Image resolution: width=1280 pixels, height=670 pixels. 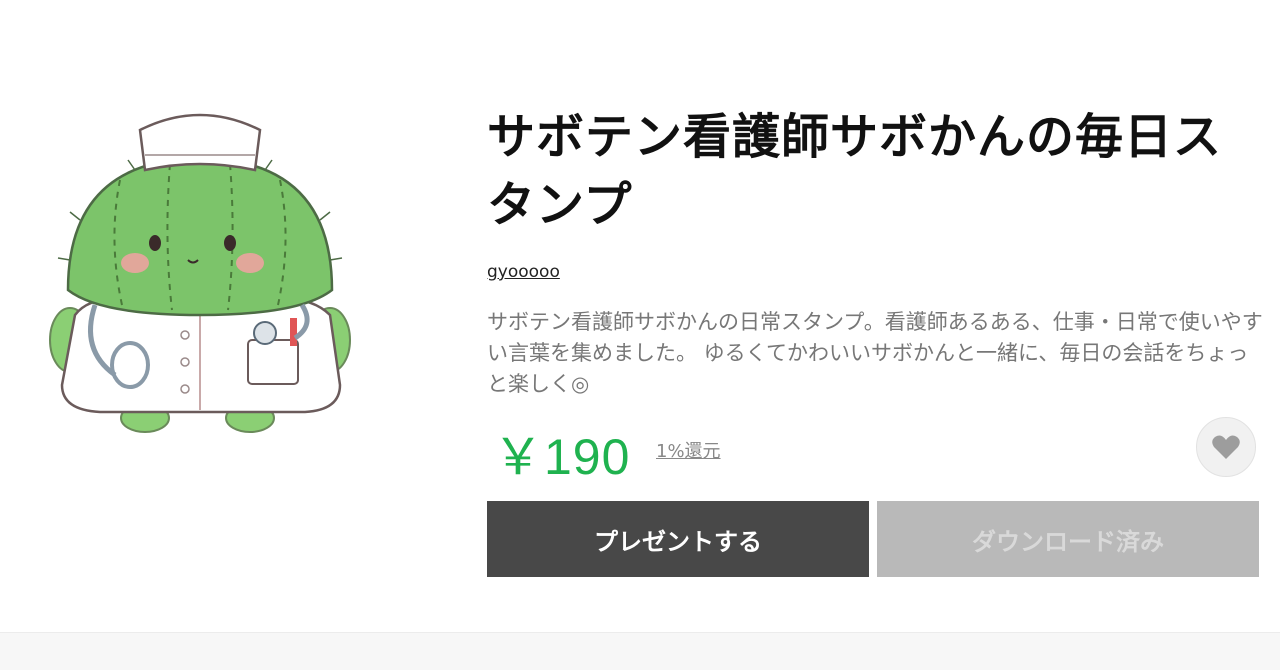 I want to click on footer-divider, so click(x=640, y=651).